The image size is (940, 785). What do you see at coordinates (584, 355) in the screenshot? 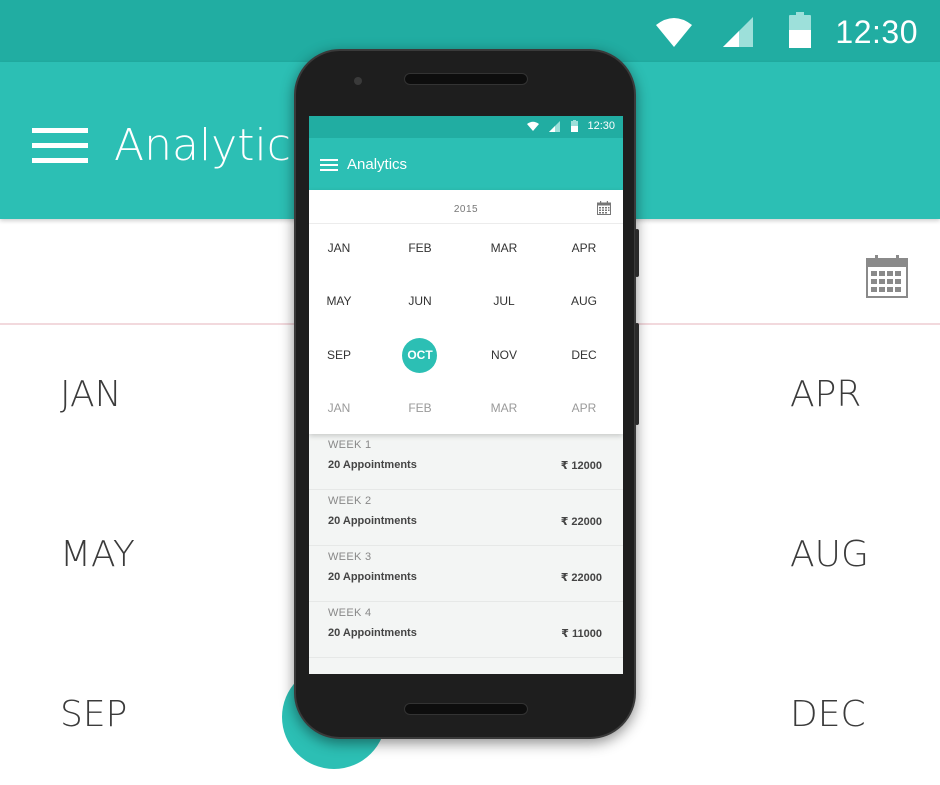
I see `month-cell-dec: DEC` at bounding box center [584, 355].